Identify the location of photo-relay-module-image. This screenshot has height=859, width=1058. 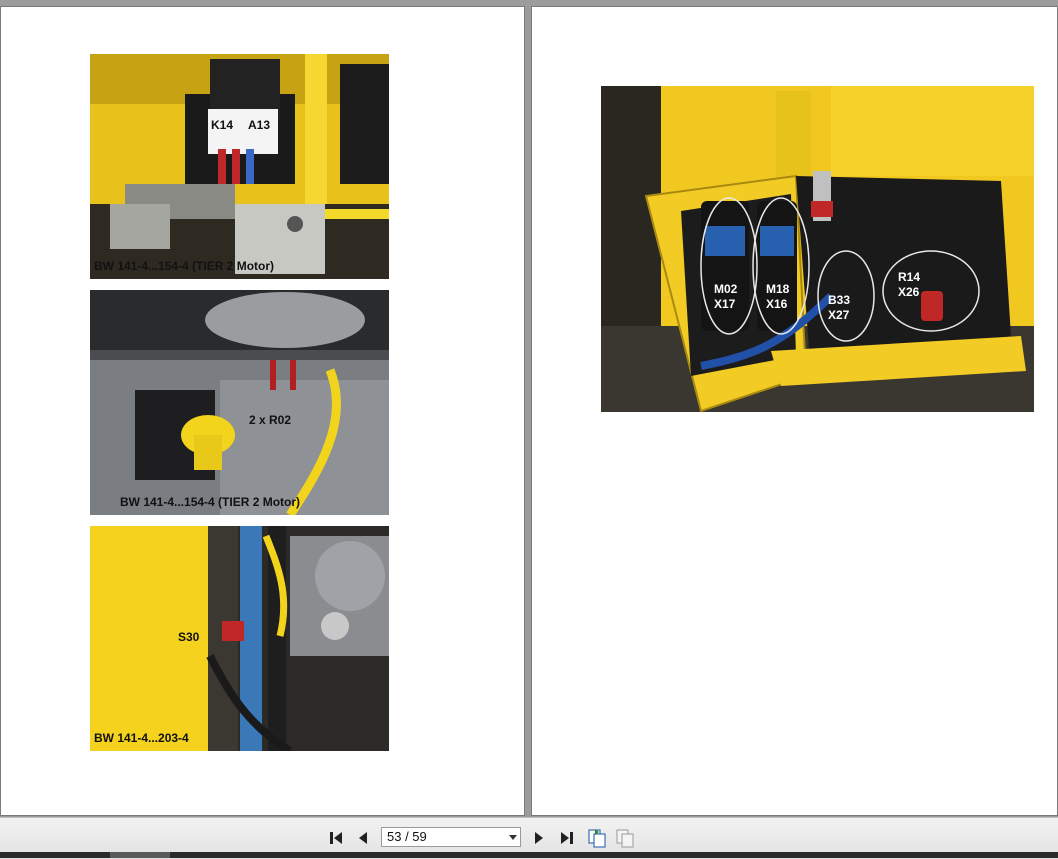
(239, 166).